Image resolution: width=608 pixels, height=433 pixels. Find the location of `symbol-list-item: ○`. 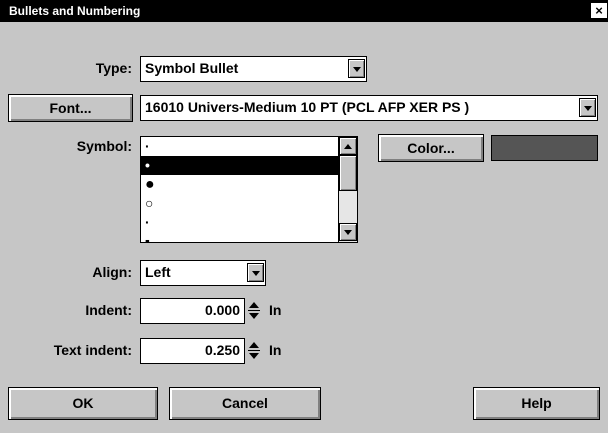

symbol-list-item: ○ is located at coordinates (239, 203).